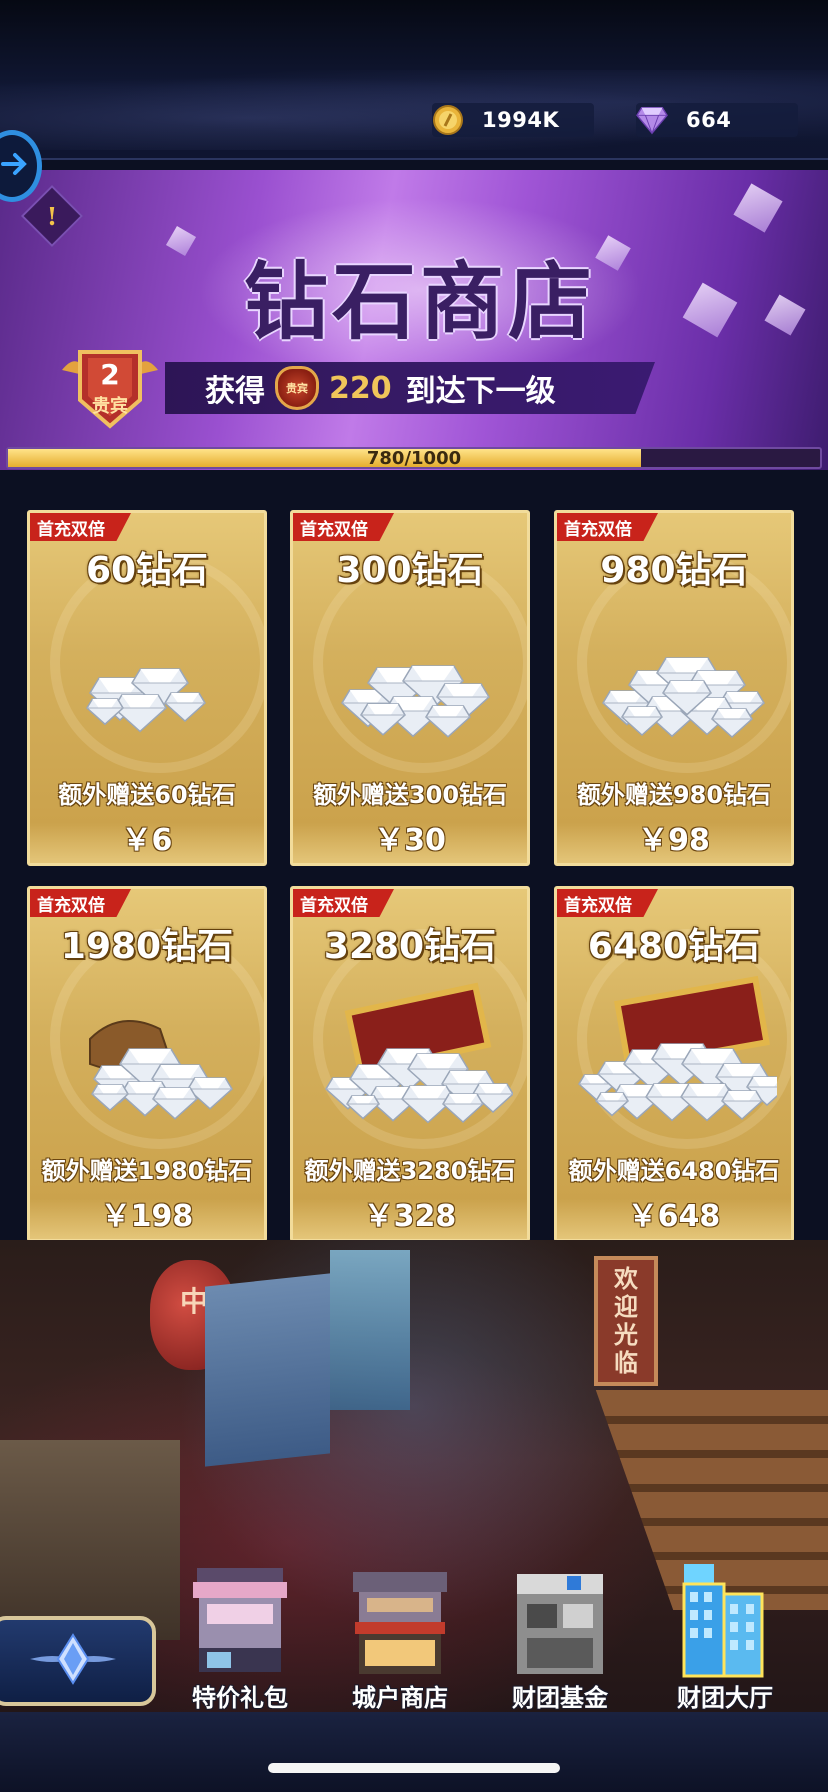 This screenshot has height=1792, width=828. I want to click on diamond-pack-card: 首充双倍 60钻石额外赠送60钻石 ￥6, so click(147, 688).